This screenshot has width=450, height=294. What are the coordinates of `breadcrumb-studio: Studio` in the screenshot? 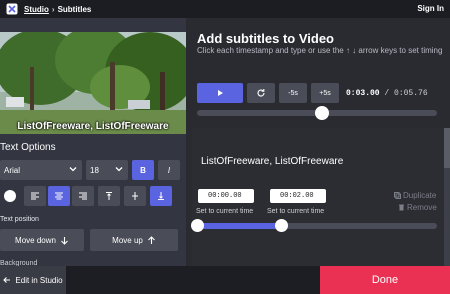 It's located at (36, 9).